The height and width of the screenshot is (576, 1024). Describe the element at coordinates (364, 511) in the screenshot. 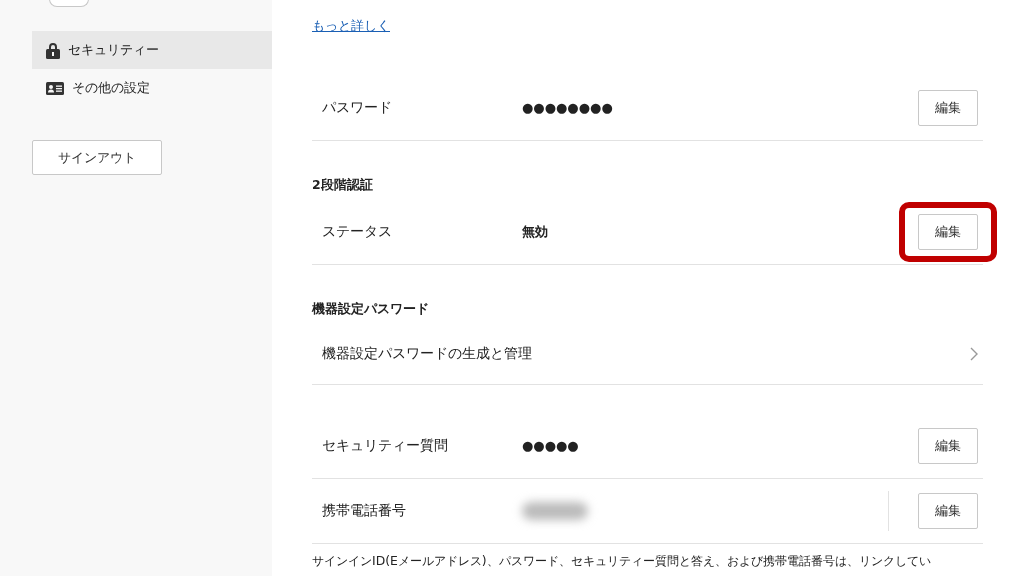

I see `setting-label: 携帯電話番号` at that location.